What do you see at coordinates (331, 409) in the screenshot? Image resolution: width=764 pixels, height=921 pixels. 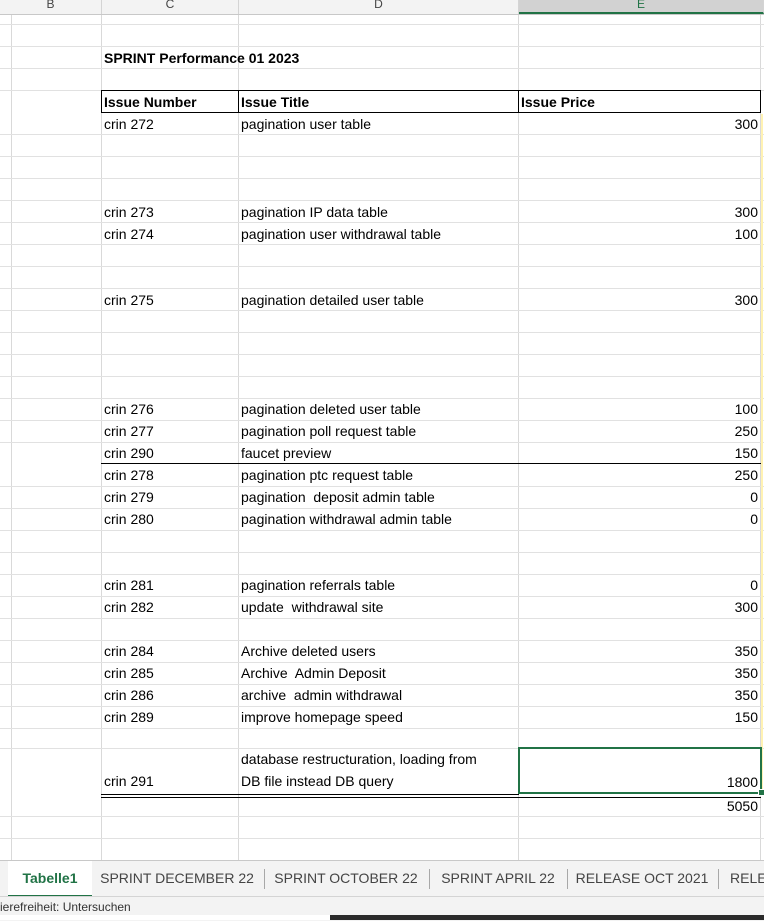 I see `issue-title-cell: pagination deleted user table` at bounding box center [331, 409].